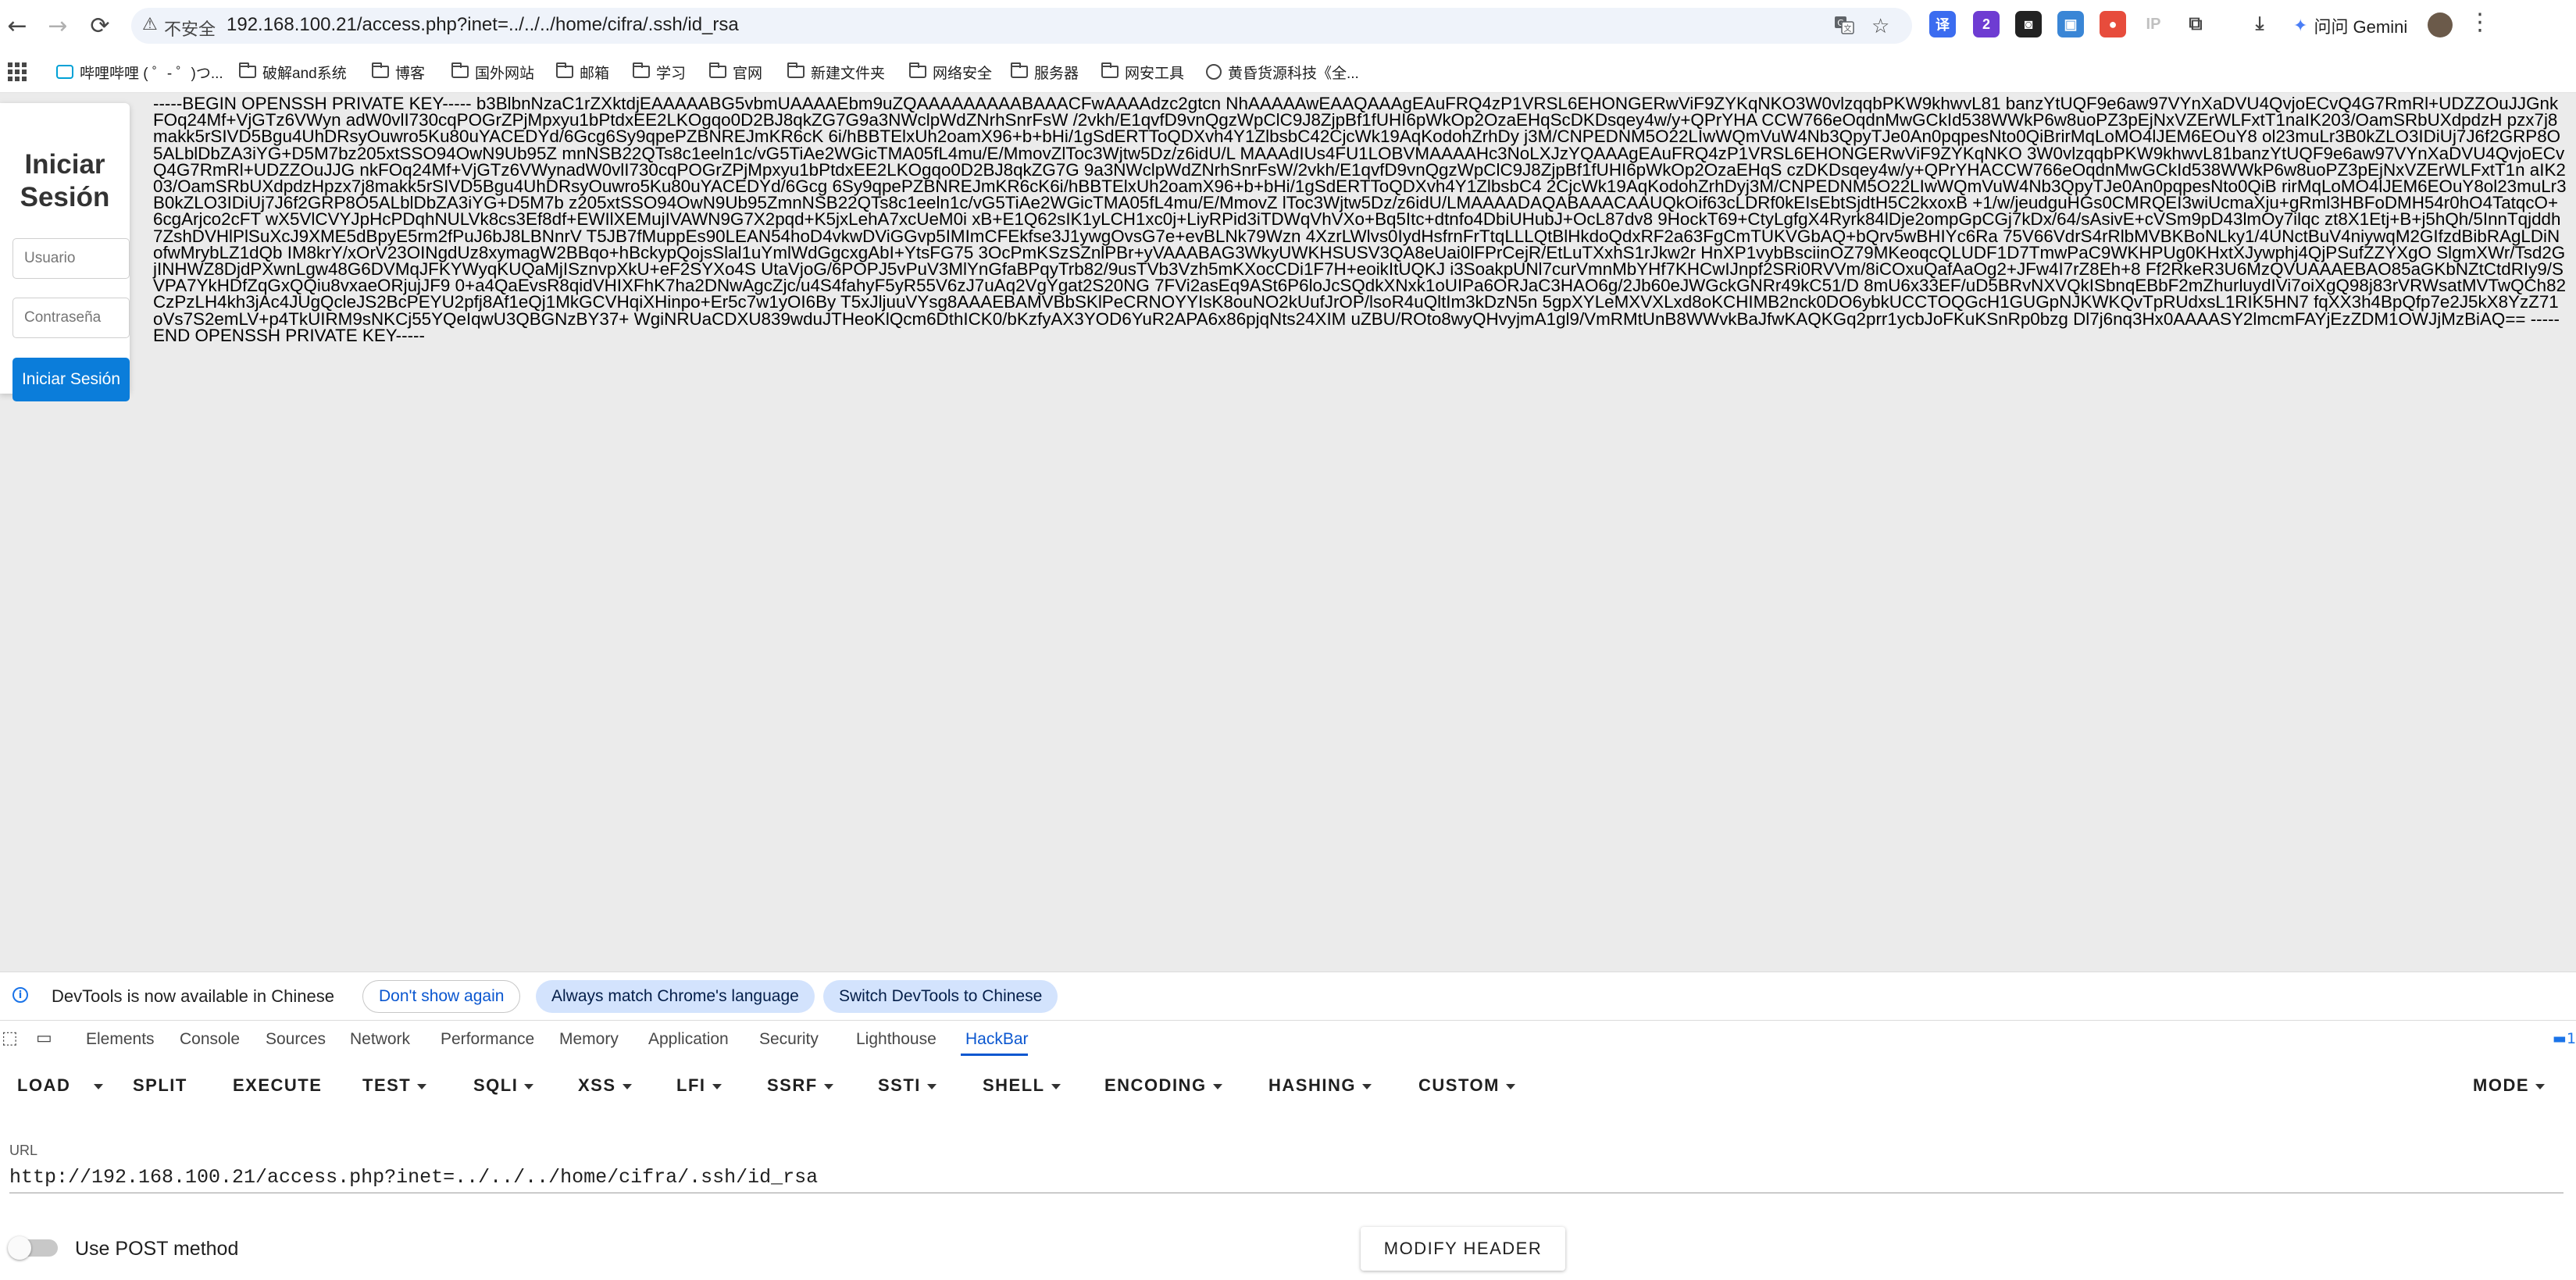 Image resolution: width=2576 pixels, height=1280 pixels. What do you see at coordinates (398, 72) in the screenshot?
I see `bookmark-folder: 博客` at bounding box center [398, 72].